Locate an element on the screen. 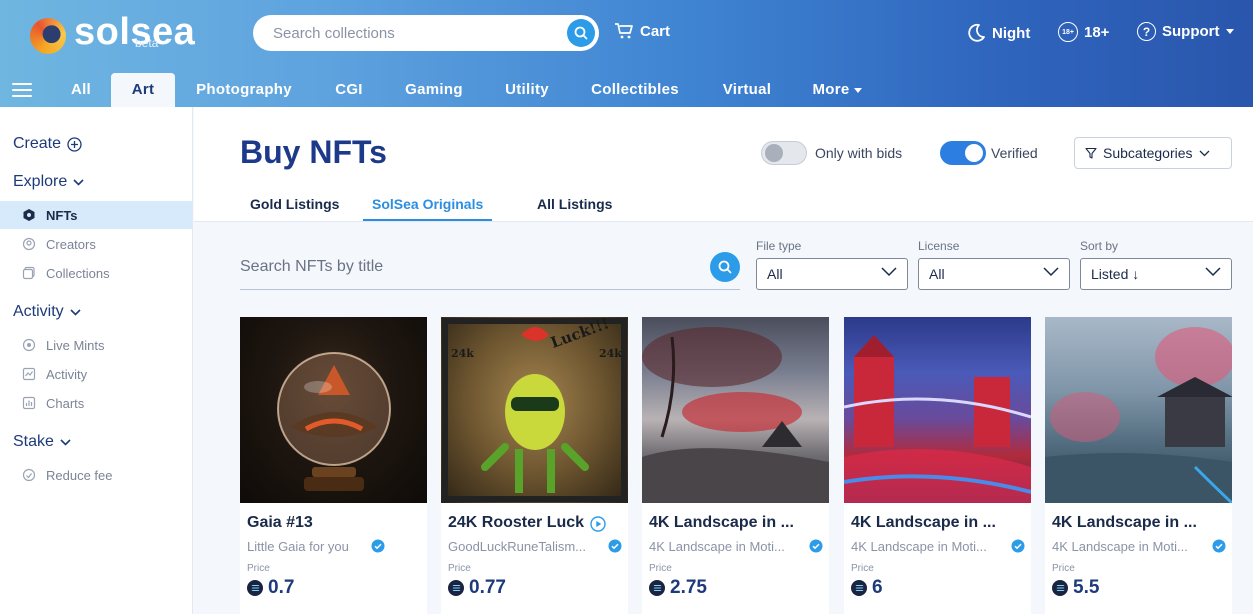 This screenshot has height=614, width=1253. cart-button: Cart is located at coordinates (642, 31).